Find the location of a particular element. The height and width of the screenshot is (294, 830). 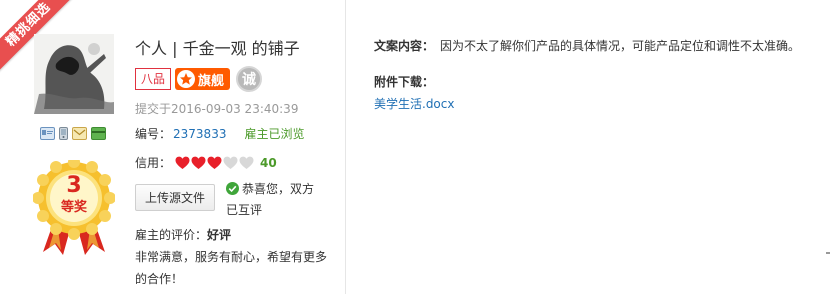

credit-row: 信用： 40 is located at coordinates (206, 162).